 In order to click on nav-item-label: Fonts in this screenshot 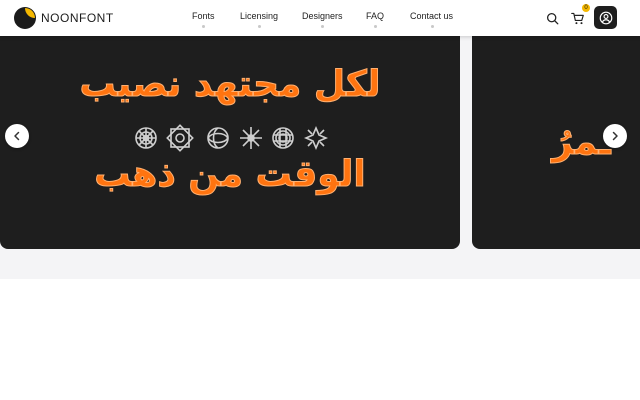, I will do `click(203, 16)`.